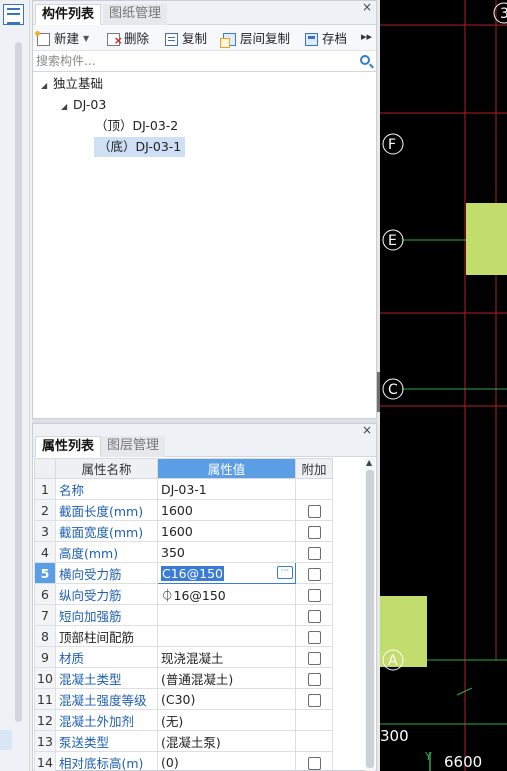 The width and height of the screenshot is (507, 771). What do you see at coordinates (285, 572) in the screenshot?
I see `ellipsis-button: ···` at bounding box center [285, 572].